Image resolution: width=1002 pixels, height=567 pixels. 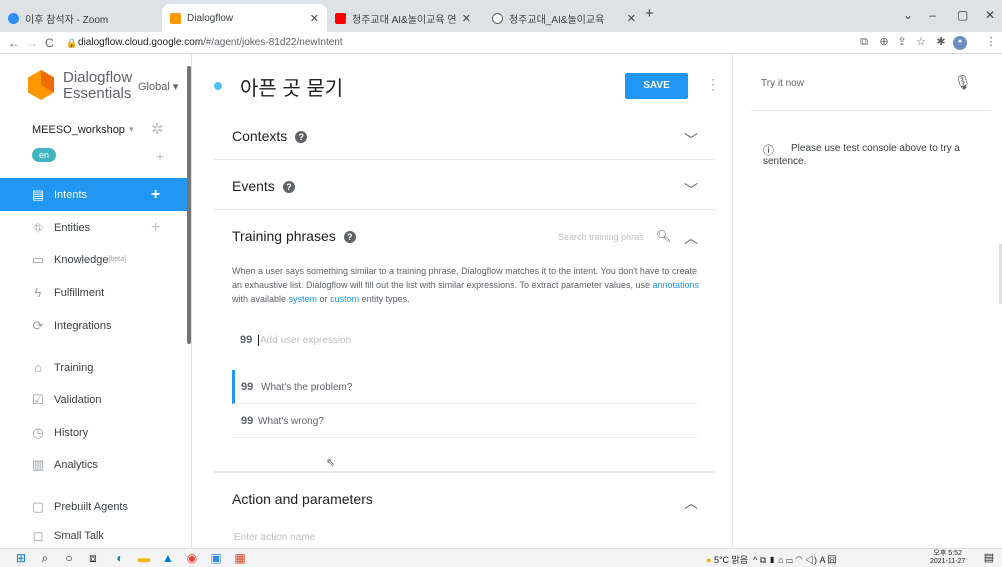 I want to click on sidebar-item-label: Entities, so click(x=72, y=227).